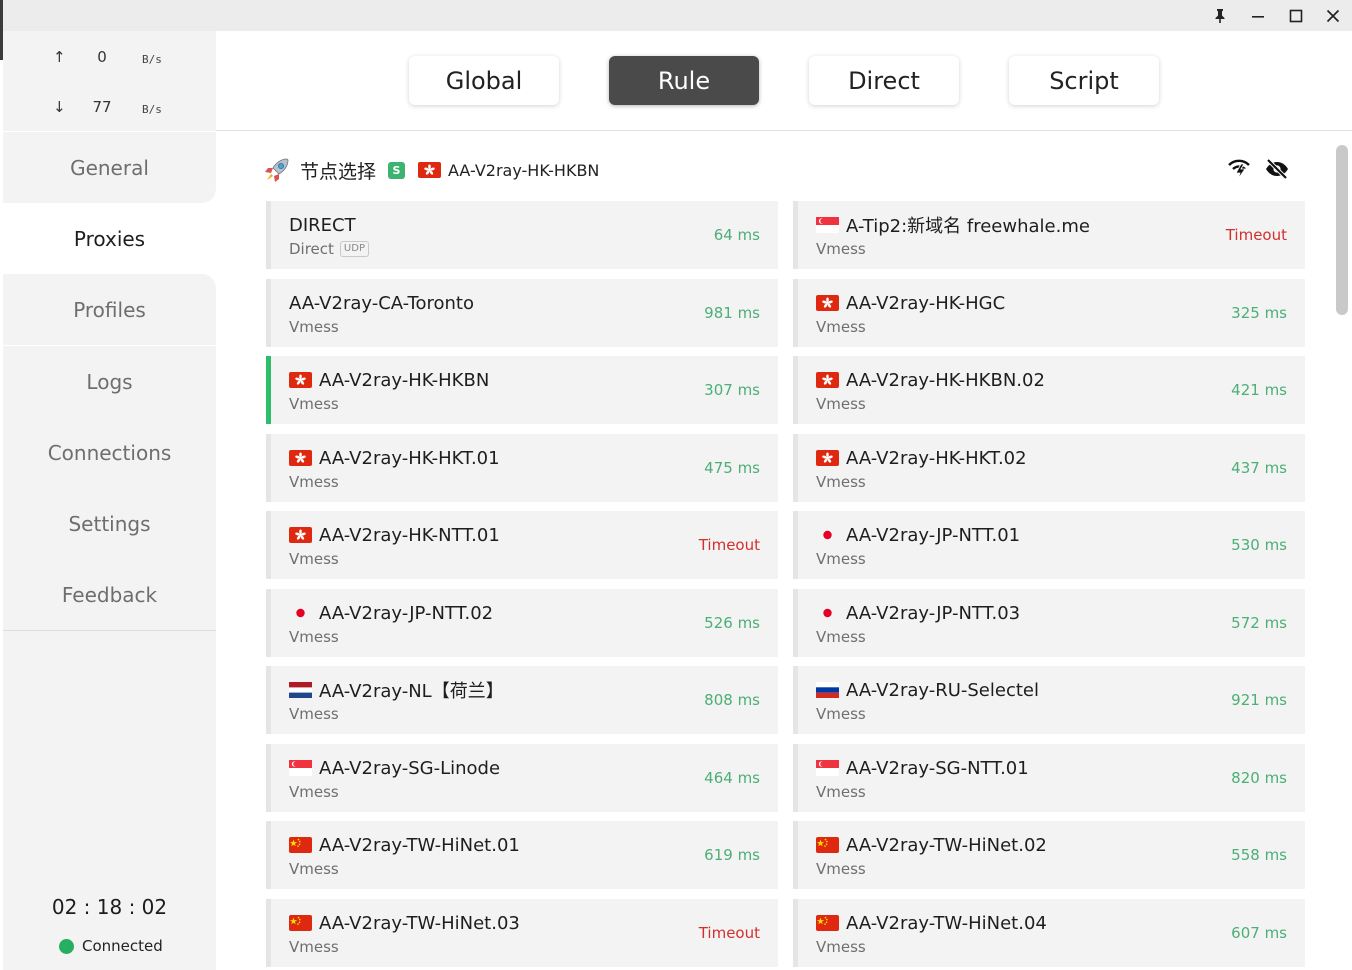 This screenshot has height=970, width=1352. Describe the element at coordinates (784, 81) in the screenshot. I see `mode-bar: Global Rule Direct Script` at that location.